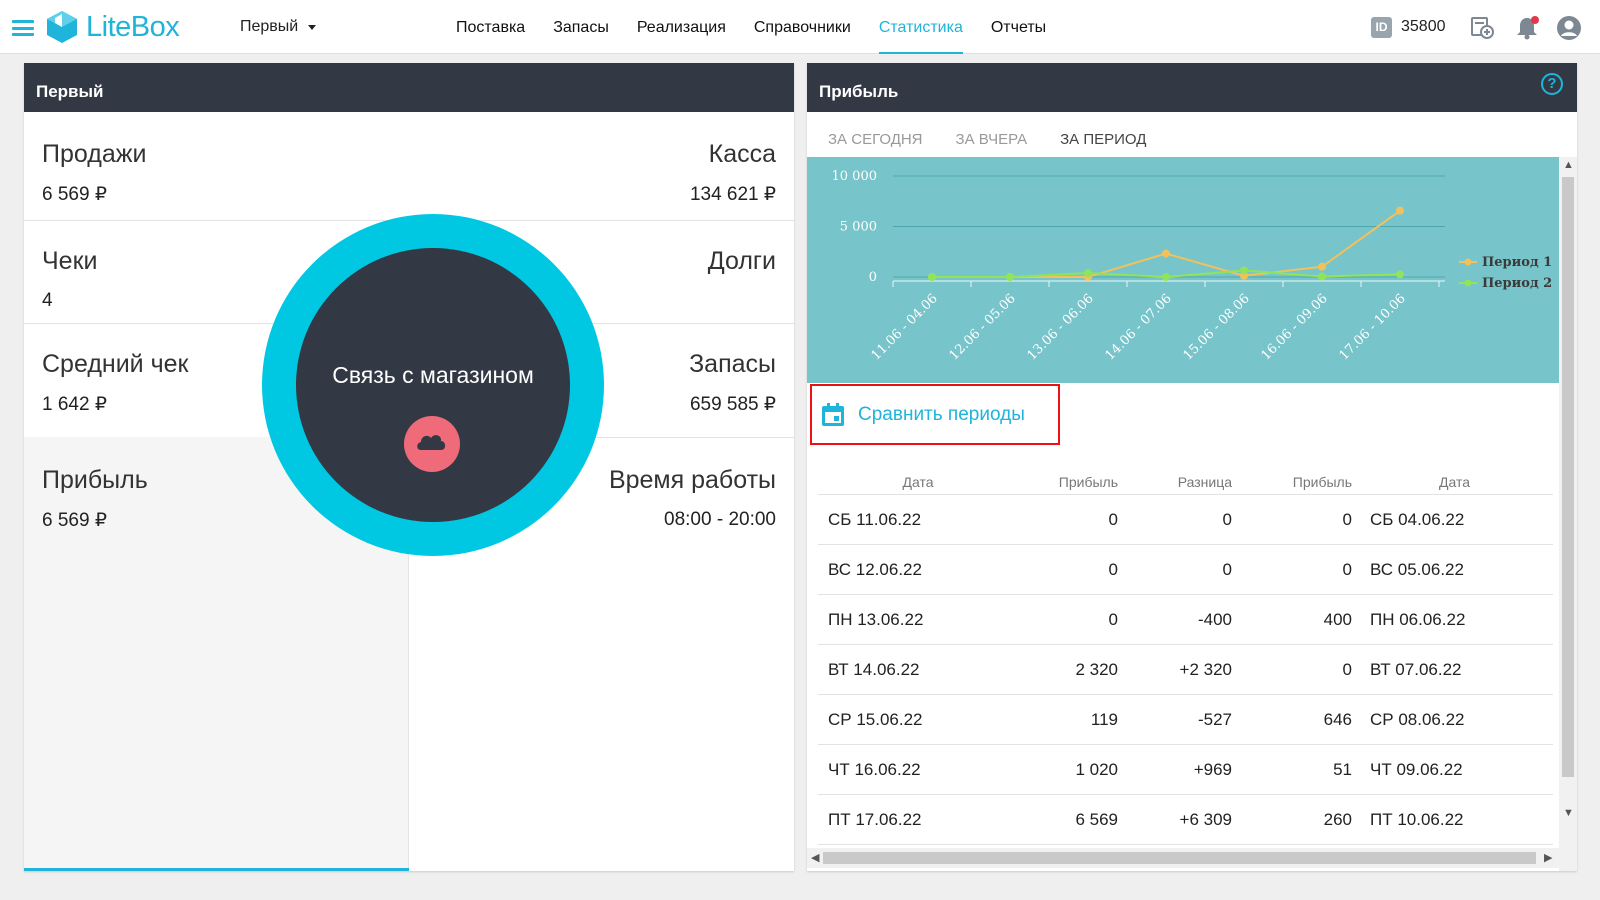  Describe the element at coordinates (113, 27) in the screenshot. I see `logo: LiteBox` at that location.